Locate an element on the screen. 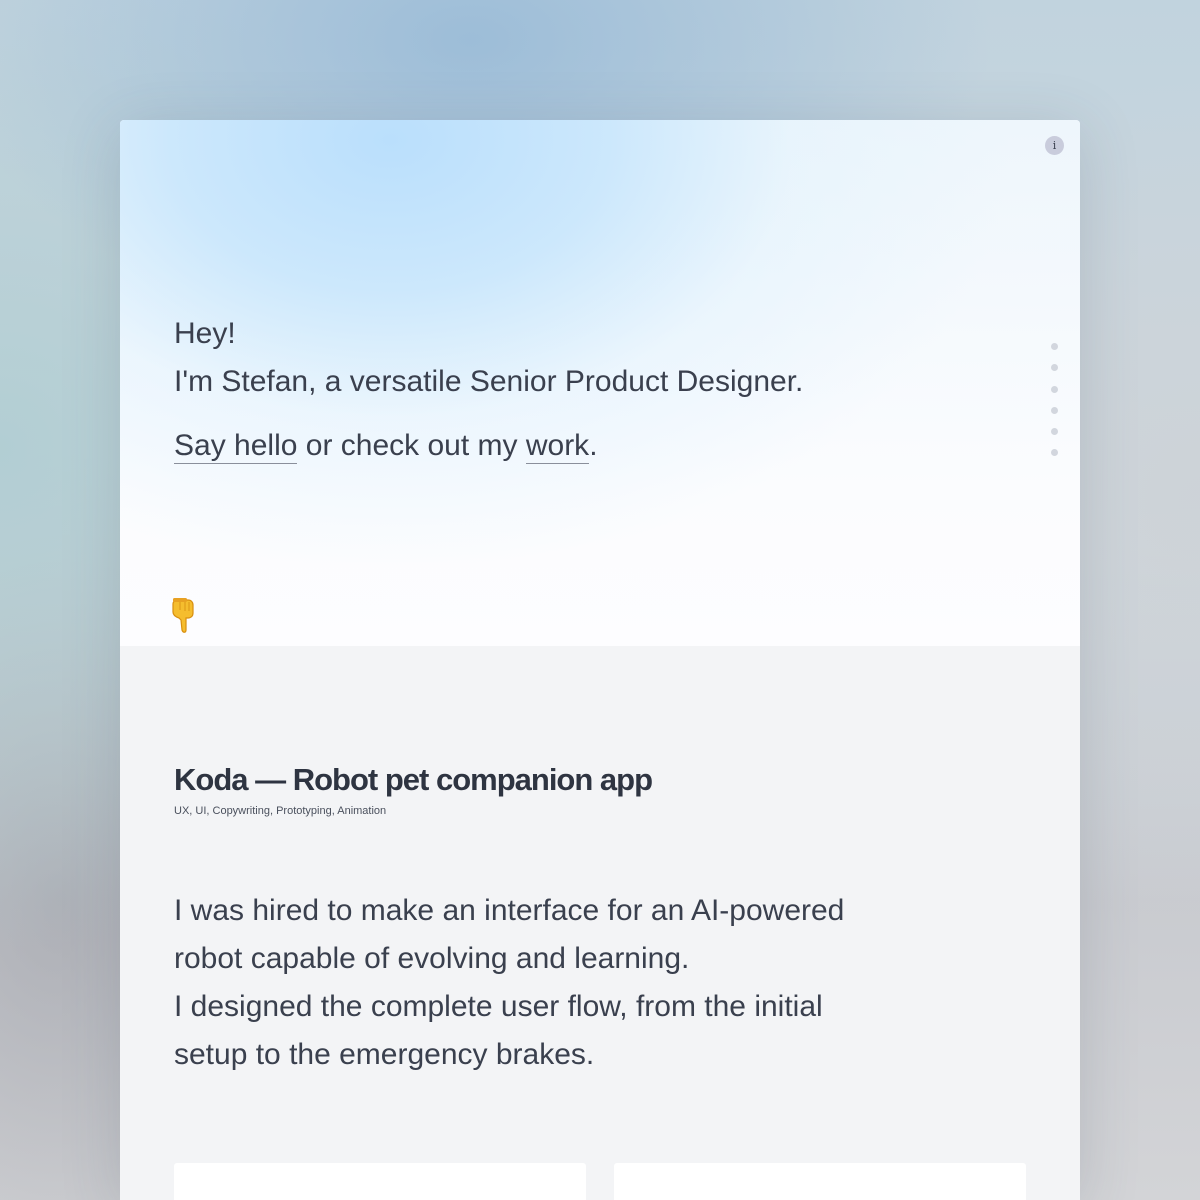 This screenshot has height=1200, width=1200. greeting-text: Hey! is located at coordinates (205, 333).